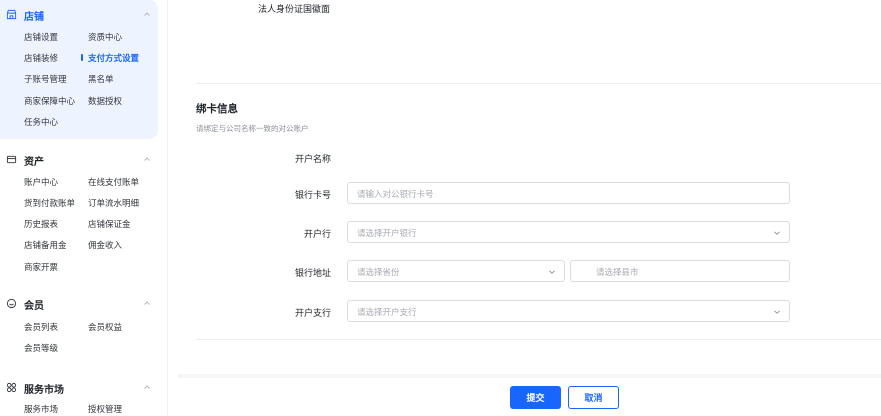 The height and width of the screenshot is (416, 881). I want to click on footer-actions: 提交 取消, so click(529, 397).